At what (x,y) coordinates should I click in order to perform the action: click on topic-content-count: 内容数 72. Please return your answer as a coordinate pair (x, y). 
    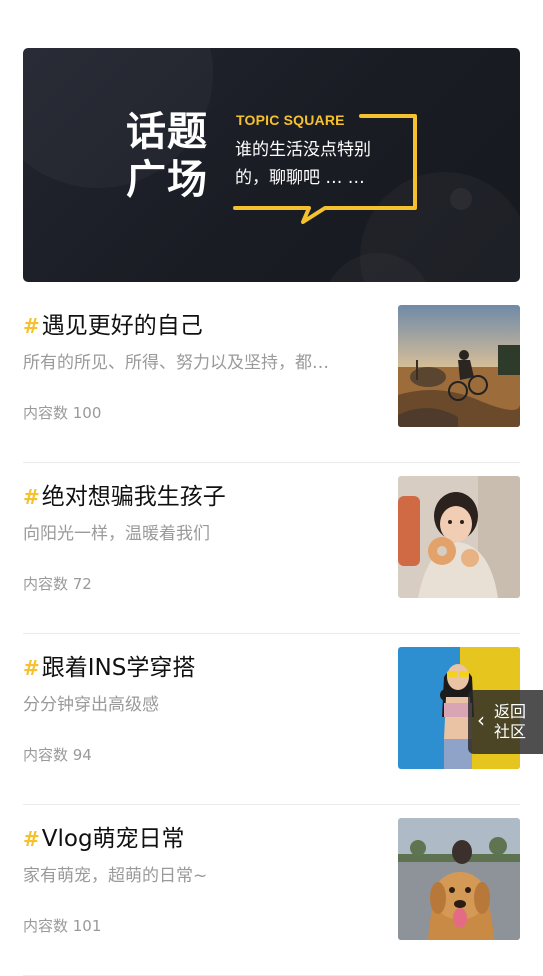
    Looking at the image, I should click on (57, 584).